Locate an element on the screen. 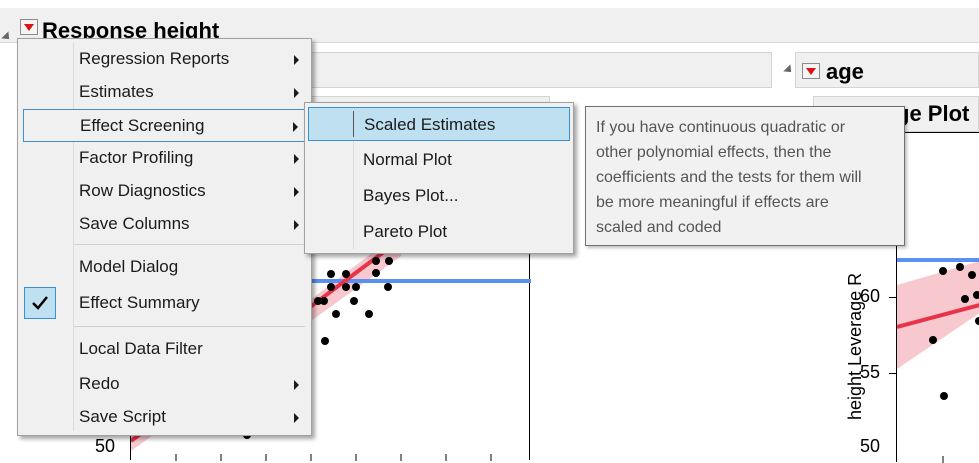 The height and width of the screenshot is (463, 979). submenu-item-normal-plot: Normal Plot is located at coordinates (439, 160).